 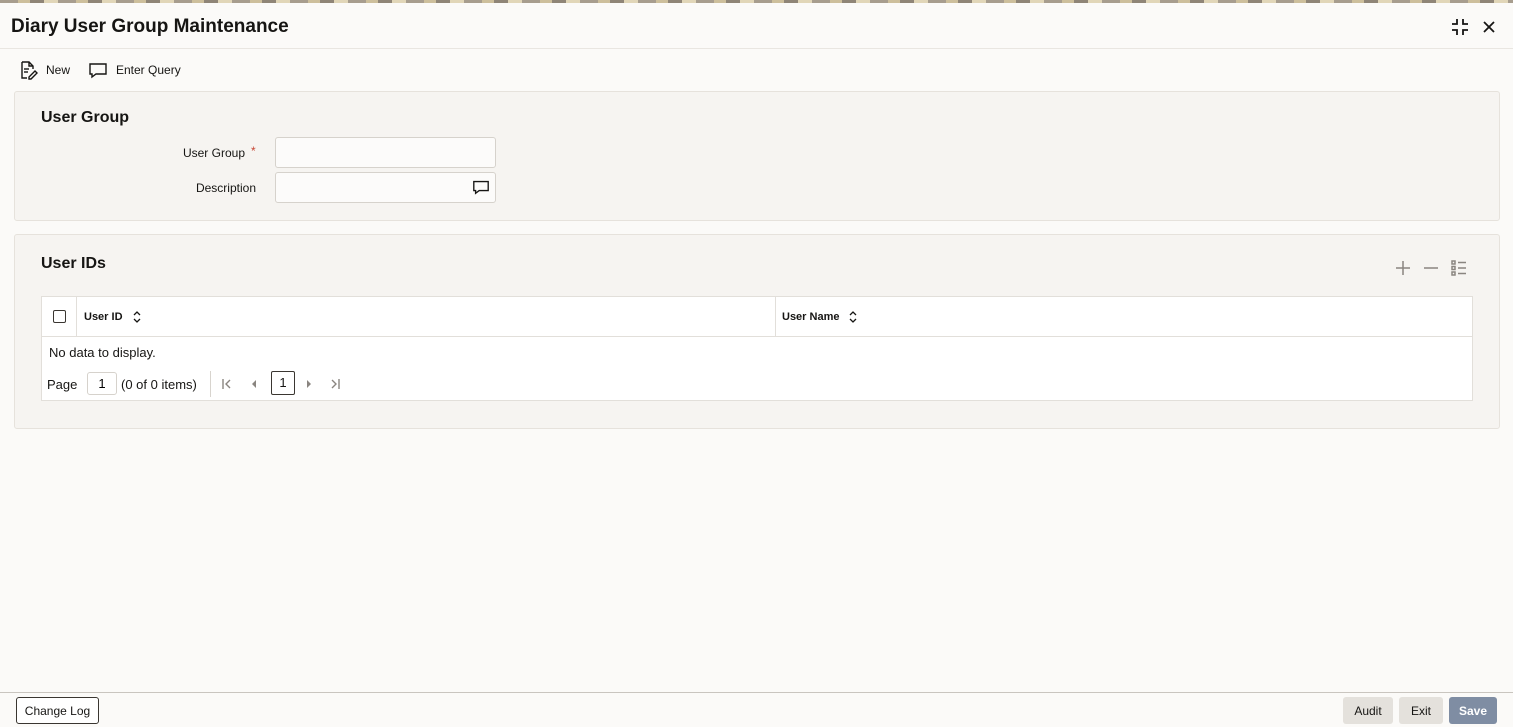 What do you see at coordinates (1431, 268) in the screenshot?
I see `minus-icon` at bounding box center [1431, 268].